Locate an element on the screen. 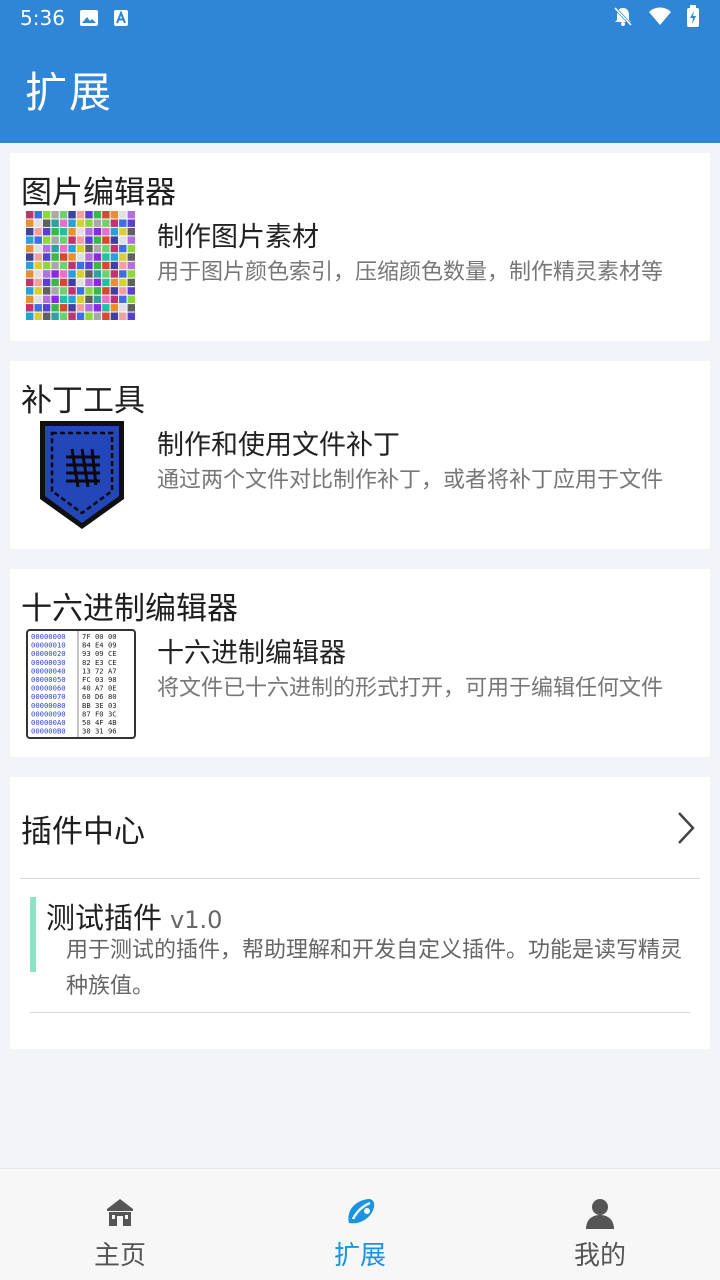  nav-extensions: 扩展 is located at coordinates (360, 1224).